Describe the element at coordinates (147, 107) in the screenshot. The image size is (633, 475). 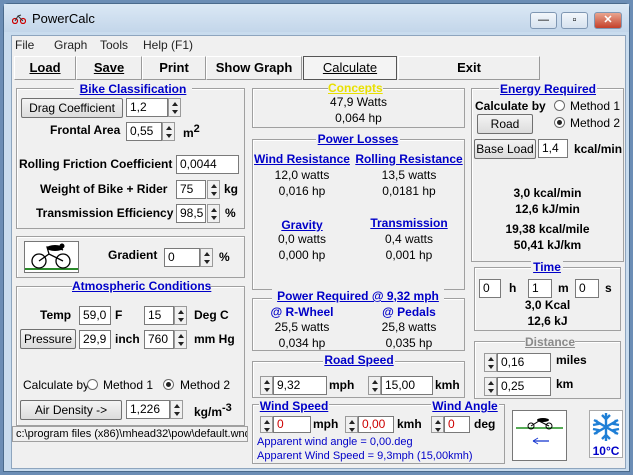
I see `drag-coefficient-input: 1,2` at that location.